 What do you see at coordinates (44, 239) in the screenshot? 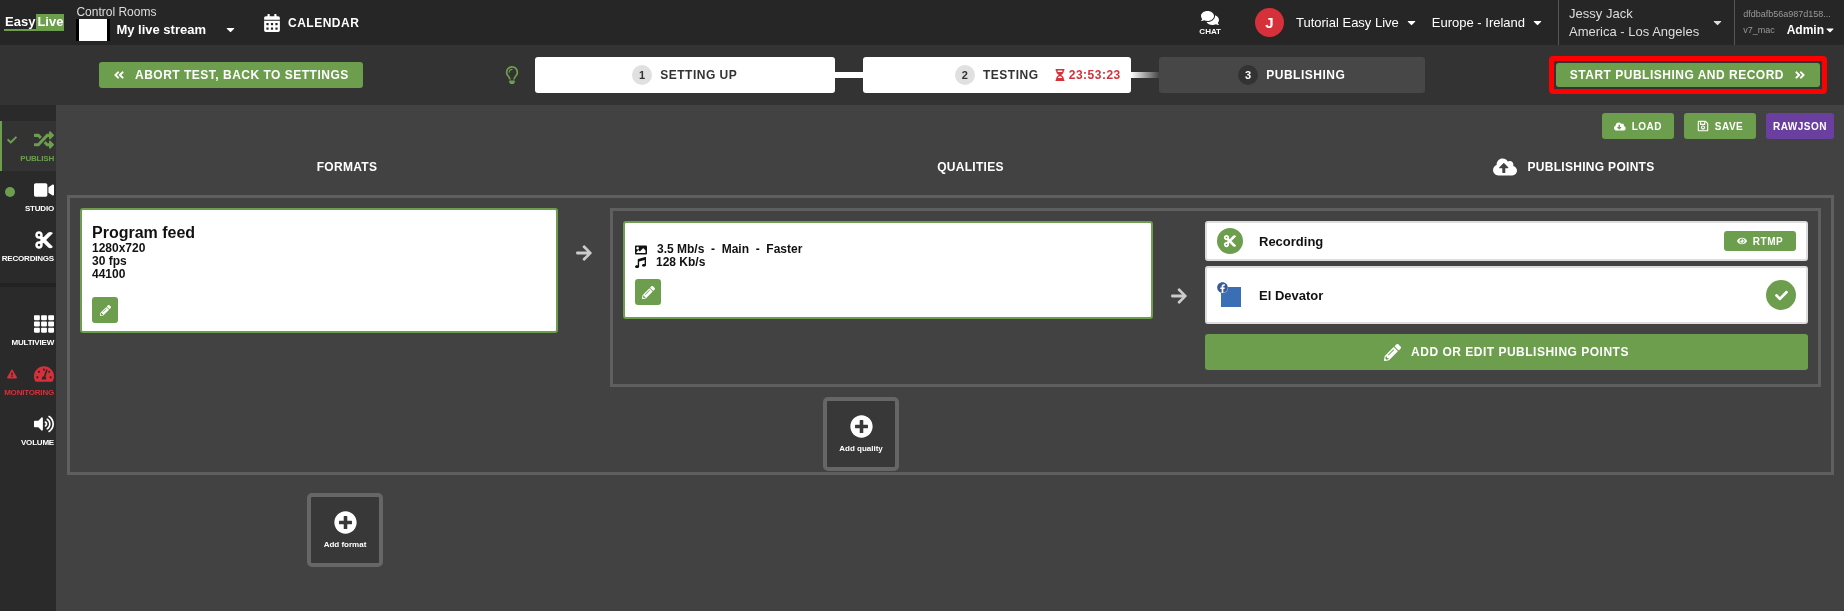
I see `scissors-icon` at bounding box center [44, 239].